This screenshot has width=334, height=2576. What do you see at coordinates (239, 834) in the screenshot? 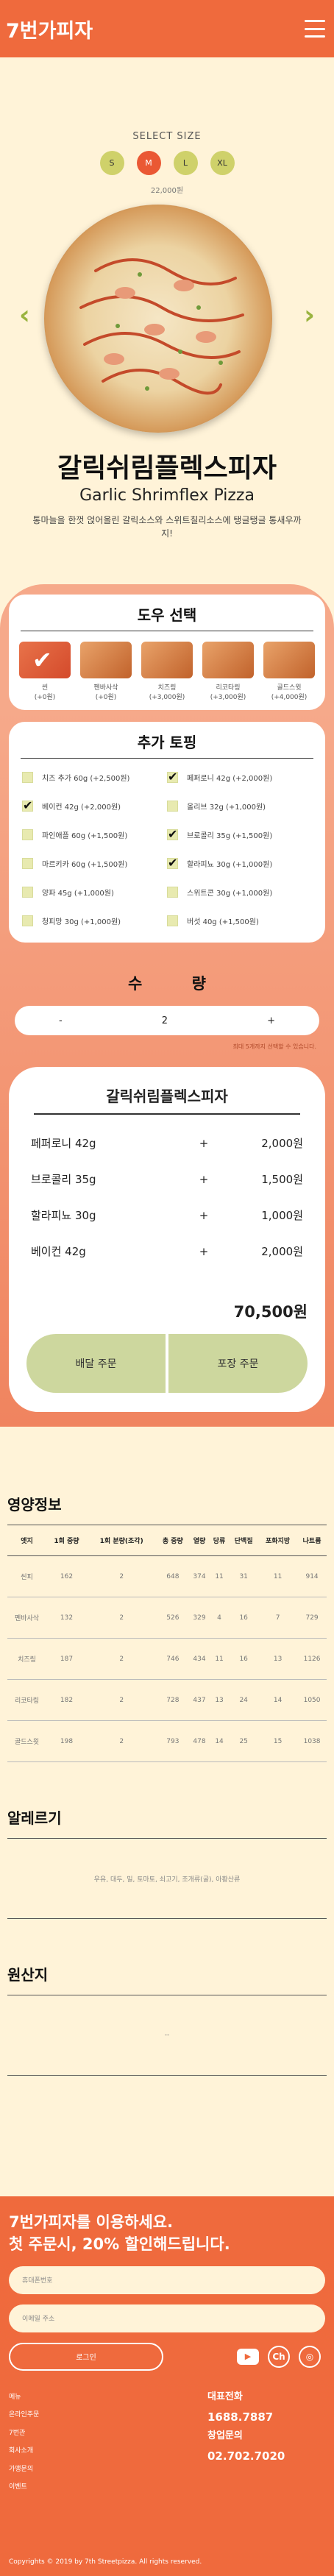
I see `topping-option: 브로콜리 35g (+1,500원)` at bounding box center [239, 834].